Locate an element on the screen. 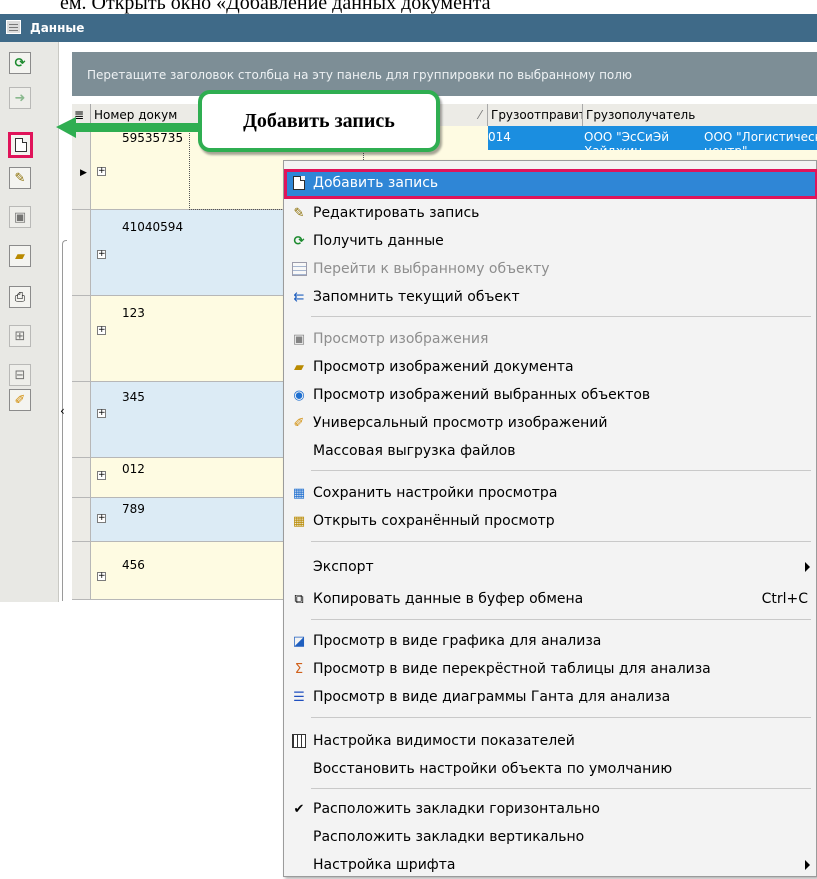 The width and height of the screenshot is (817, 879). universal-view-icon: ✐ is located at coordinates (299, 423).